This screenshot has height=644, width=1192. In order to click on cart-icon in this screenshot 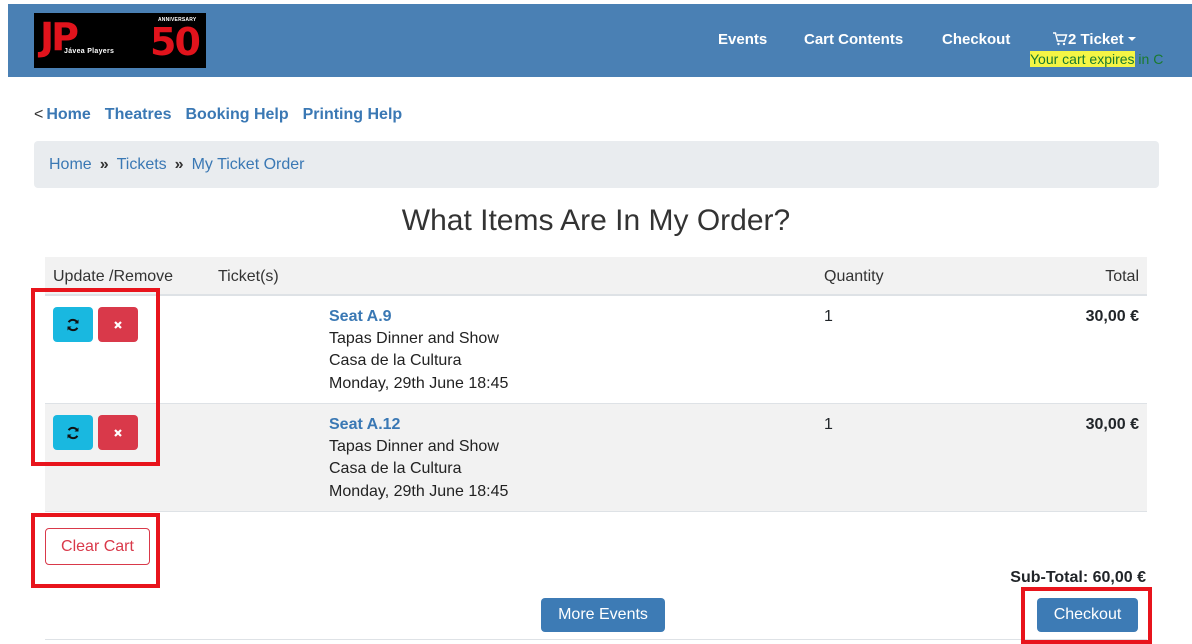, I will do `click(1060, 39)`.